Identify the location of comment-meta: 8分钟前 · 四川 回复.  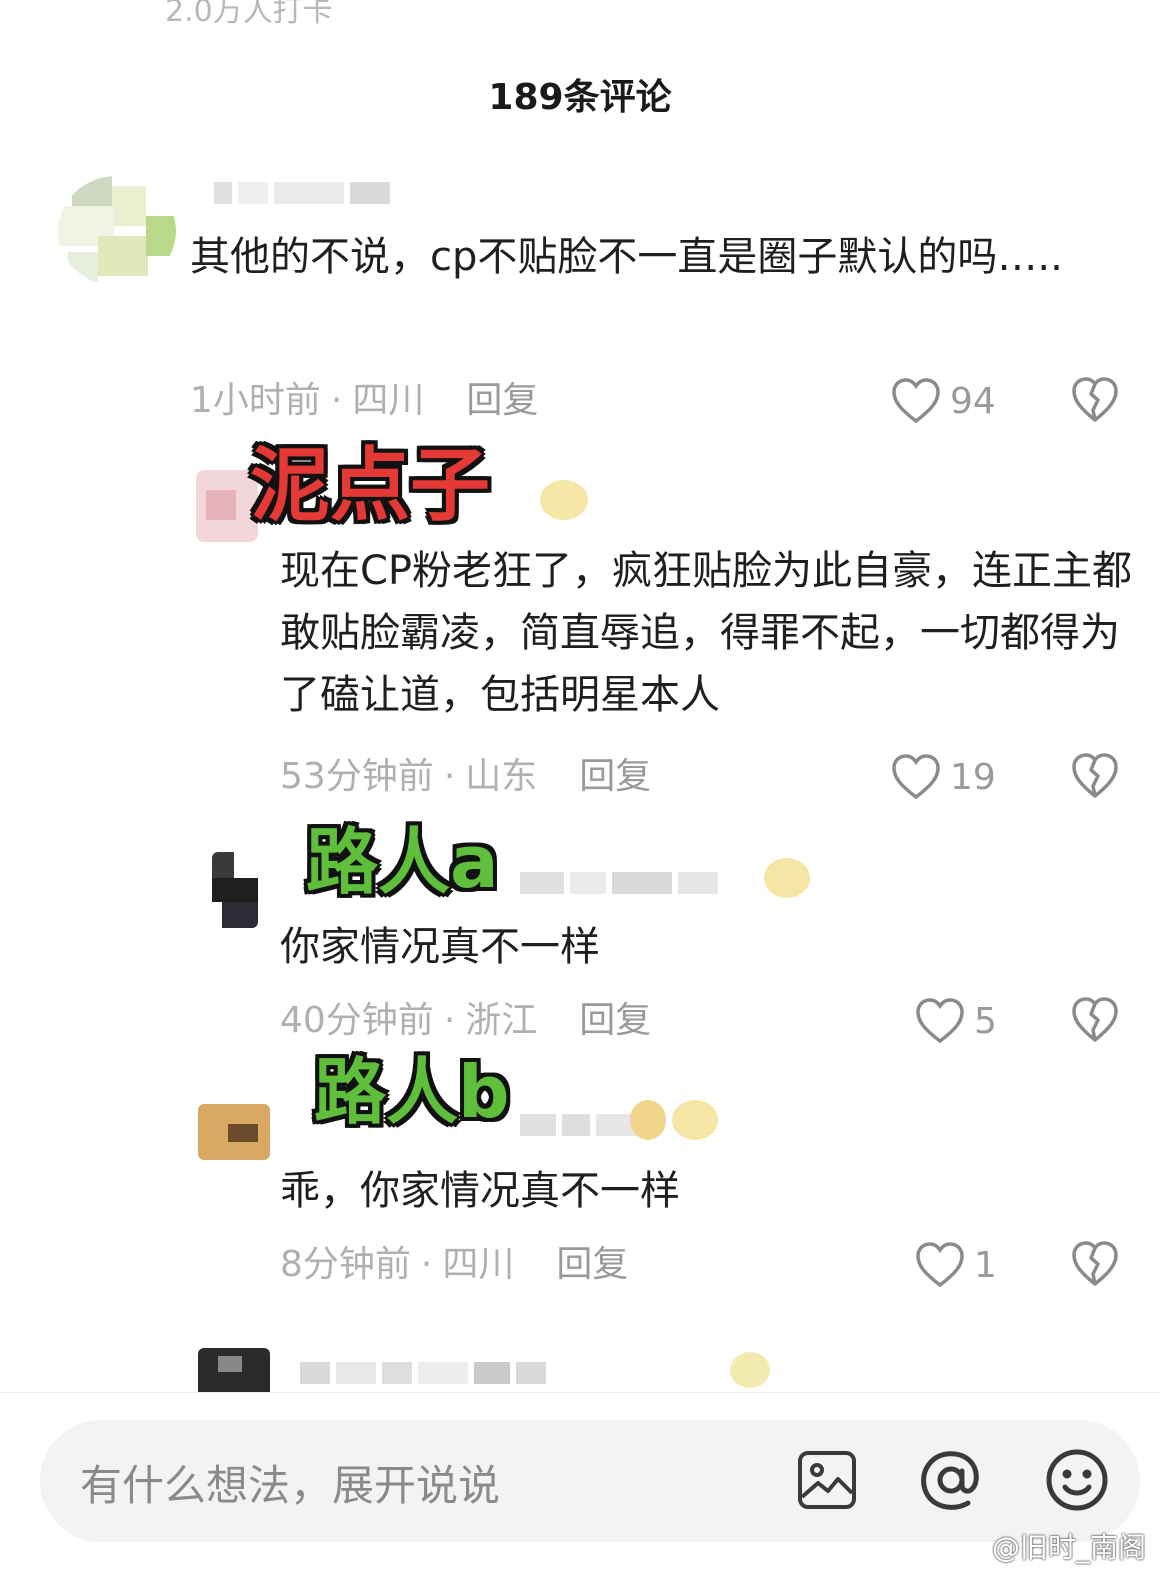
(454, 1264).